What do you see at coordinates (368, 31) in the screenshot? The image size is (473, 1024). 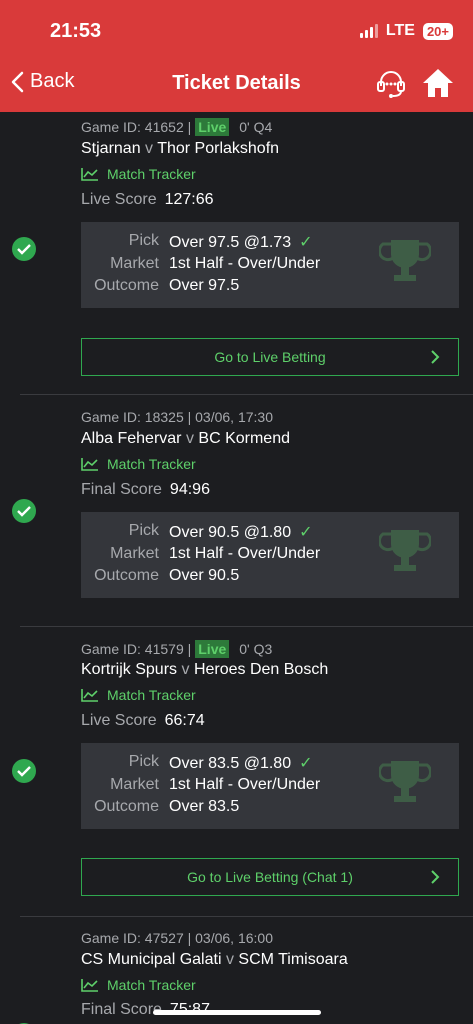 I see `signal-icon` at bounding box center [368, 31].